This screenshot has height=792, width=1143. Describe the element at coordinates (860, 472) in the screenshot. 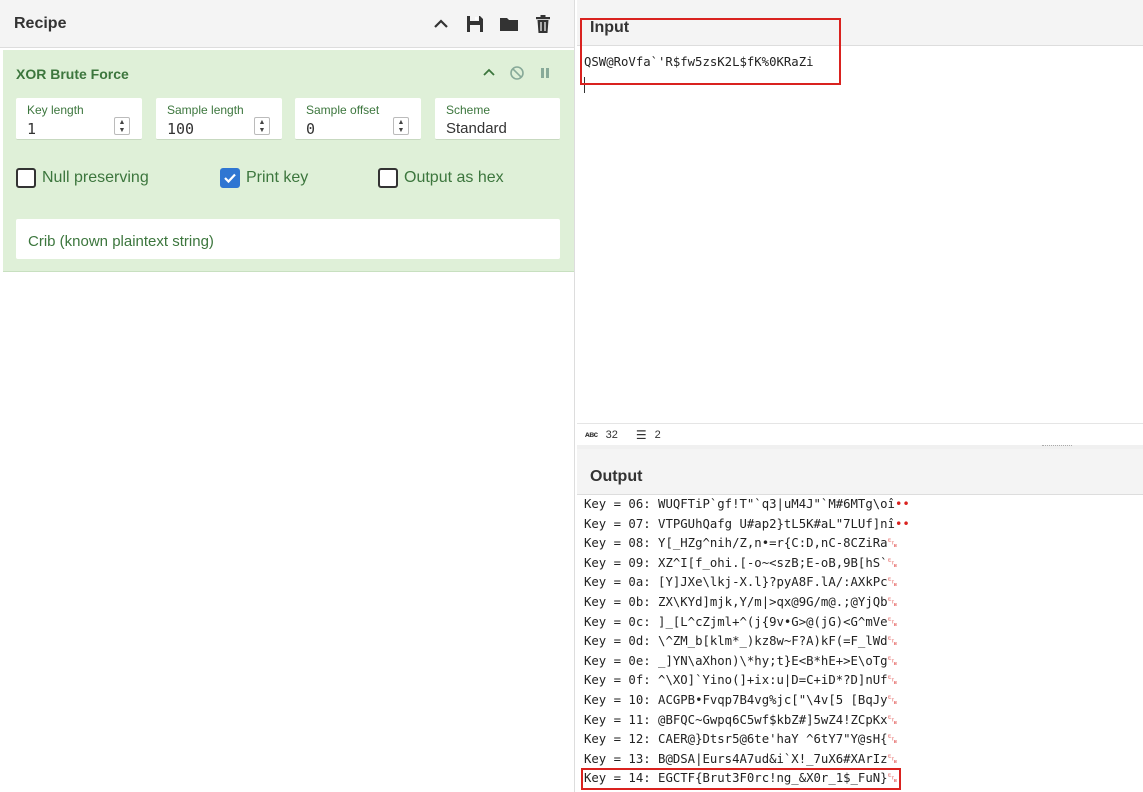

I see `output-header: Output` at that location.